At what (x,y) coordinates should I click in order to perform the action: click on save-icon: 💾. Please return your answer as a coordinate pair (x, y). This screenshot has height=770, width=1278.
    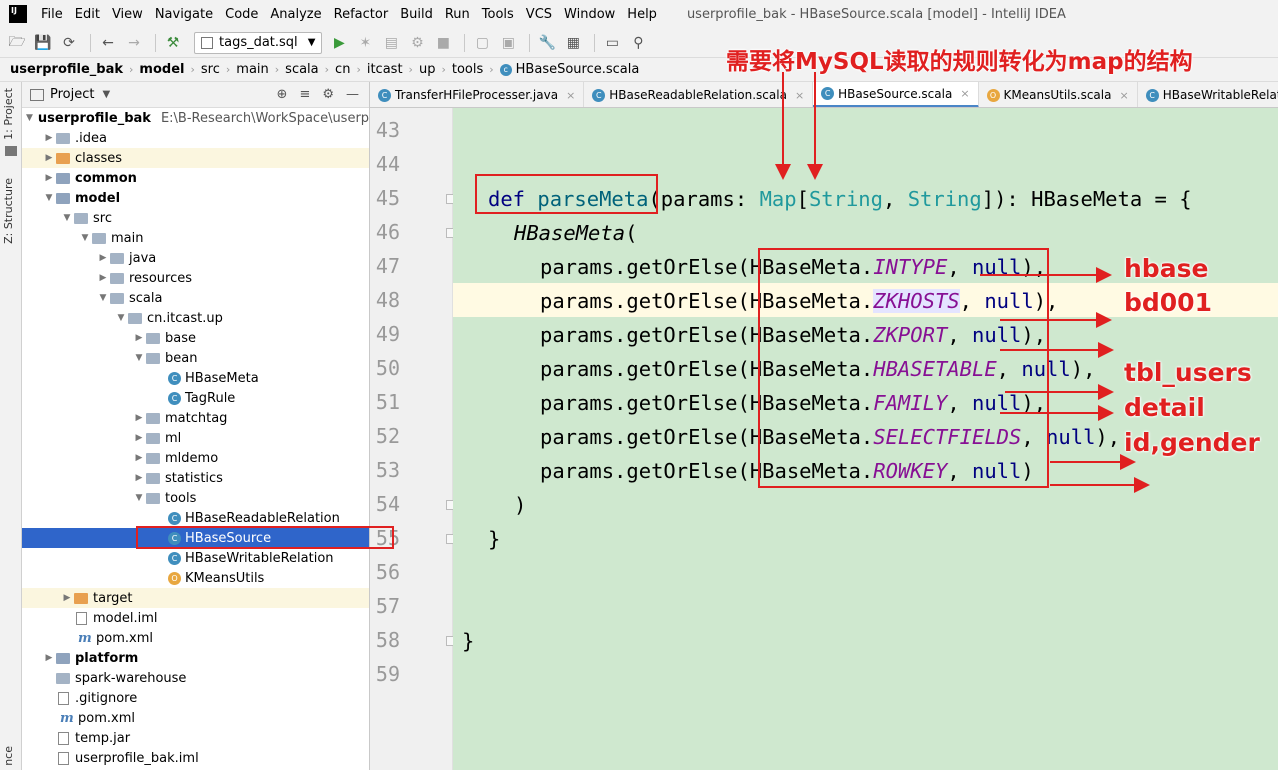
    Looking at the image, I should click on (43, 43).